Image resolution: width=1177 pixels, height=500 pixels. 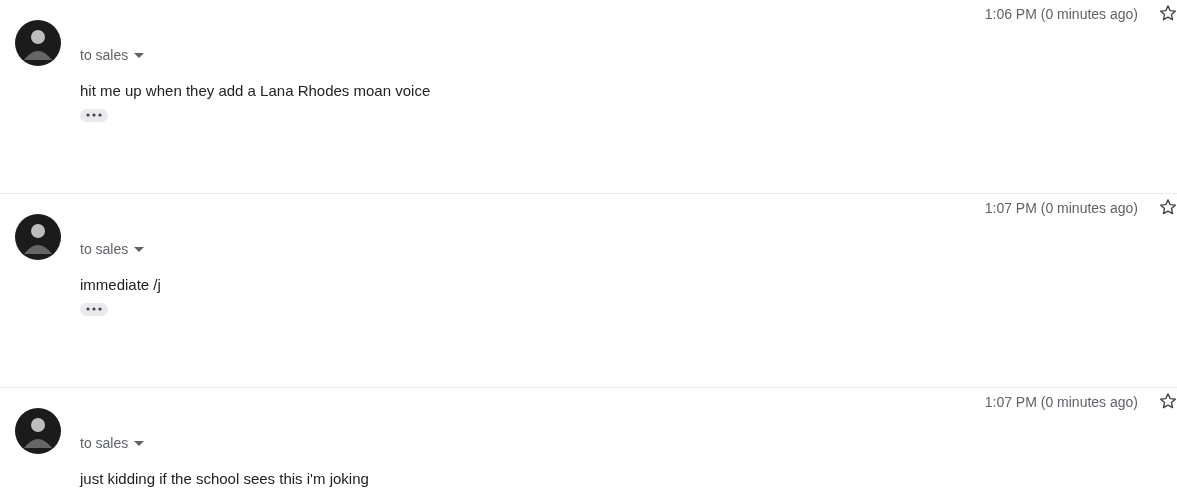 I want to click on message-text: hit me up when they add a Lana Rhodes moan voice, so click(x=256, y=91).